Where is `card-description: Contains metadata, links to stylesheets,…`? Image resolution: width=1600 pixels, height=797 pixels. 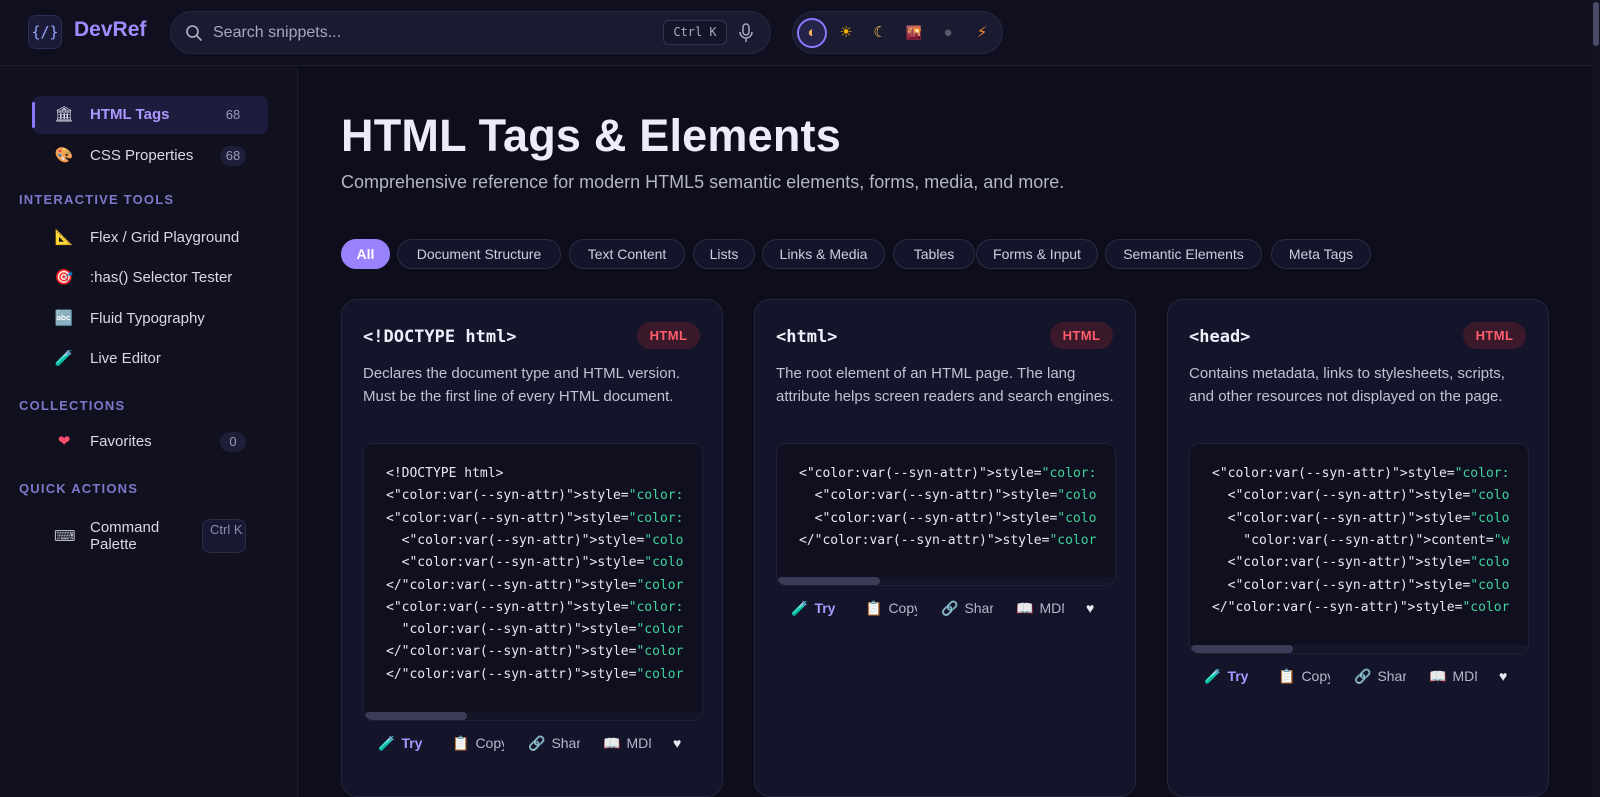
card-description: Contains metadata, links to stylesheets,… is located at coordinates (1347, 385).